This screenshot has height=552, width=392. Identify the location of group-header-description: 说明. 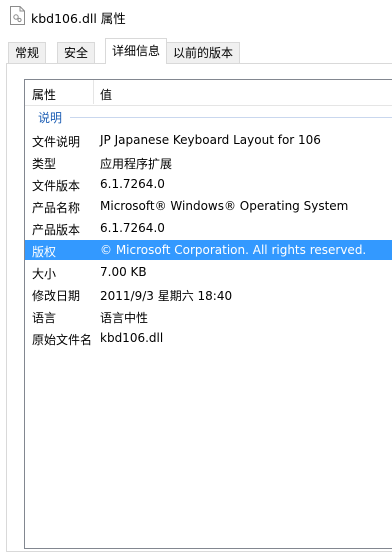
(208, 117).